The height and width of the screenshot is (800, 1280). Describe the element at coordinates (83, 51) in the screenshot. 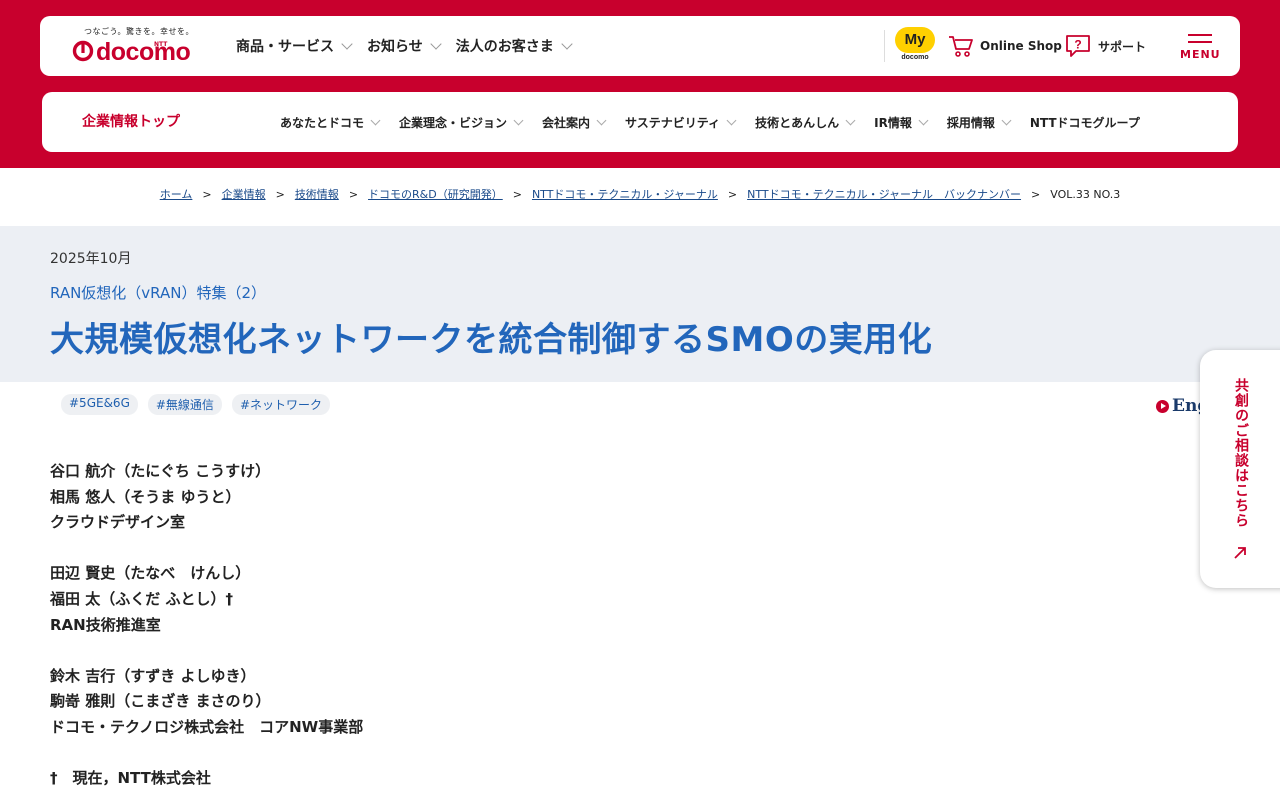

I see `docomo-ring-icon` at that location.